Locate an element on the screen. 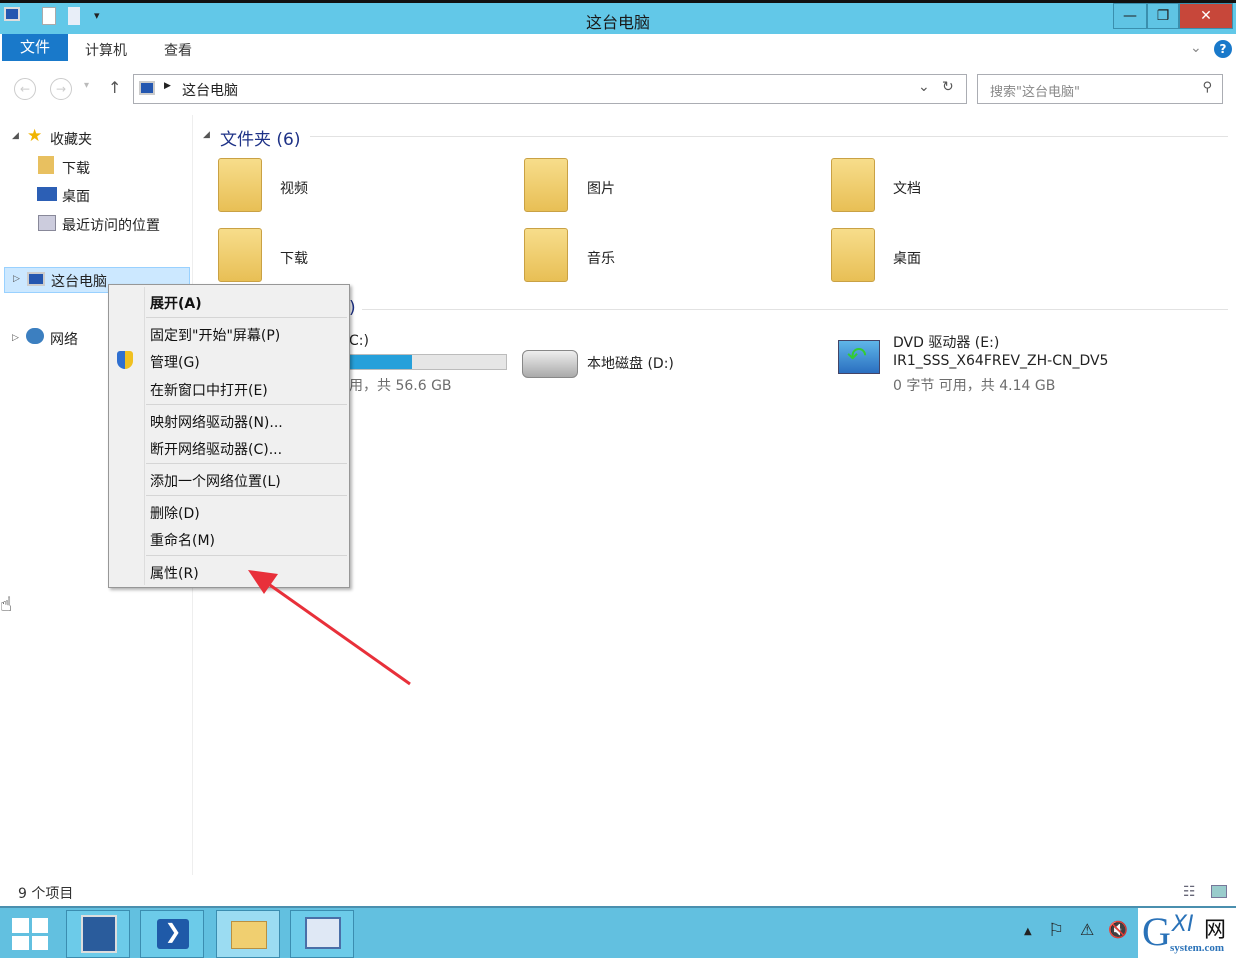  tab-view: 查看 is located at coordinates (178, 50).